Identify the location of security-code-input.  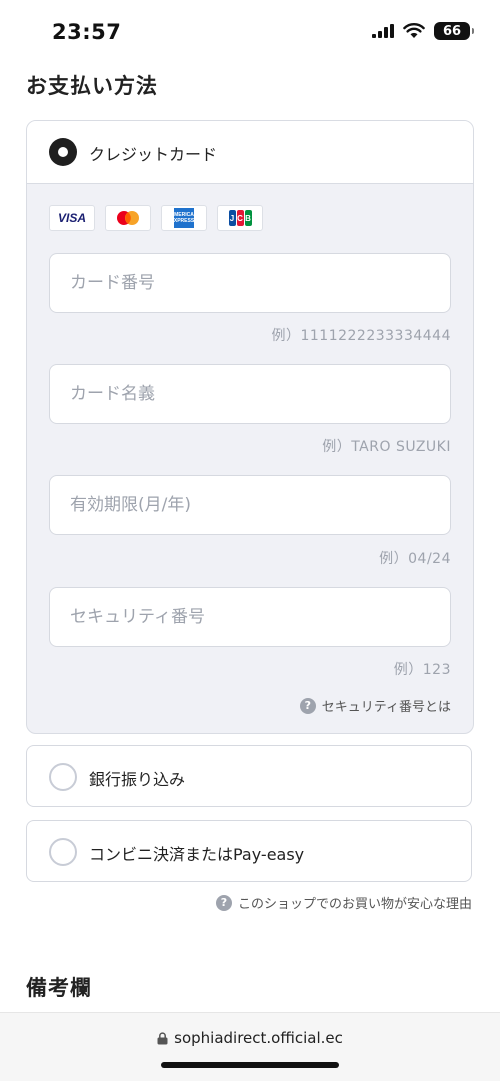
(250, 617).